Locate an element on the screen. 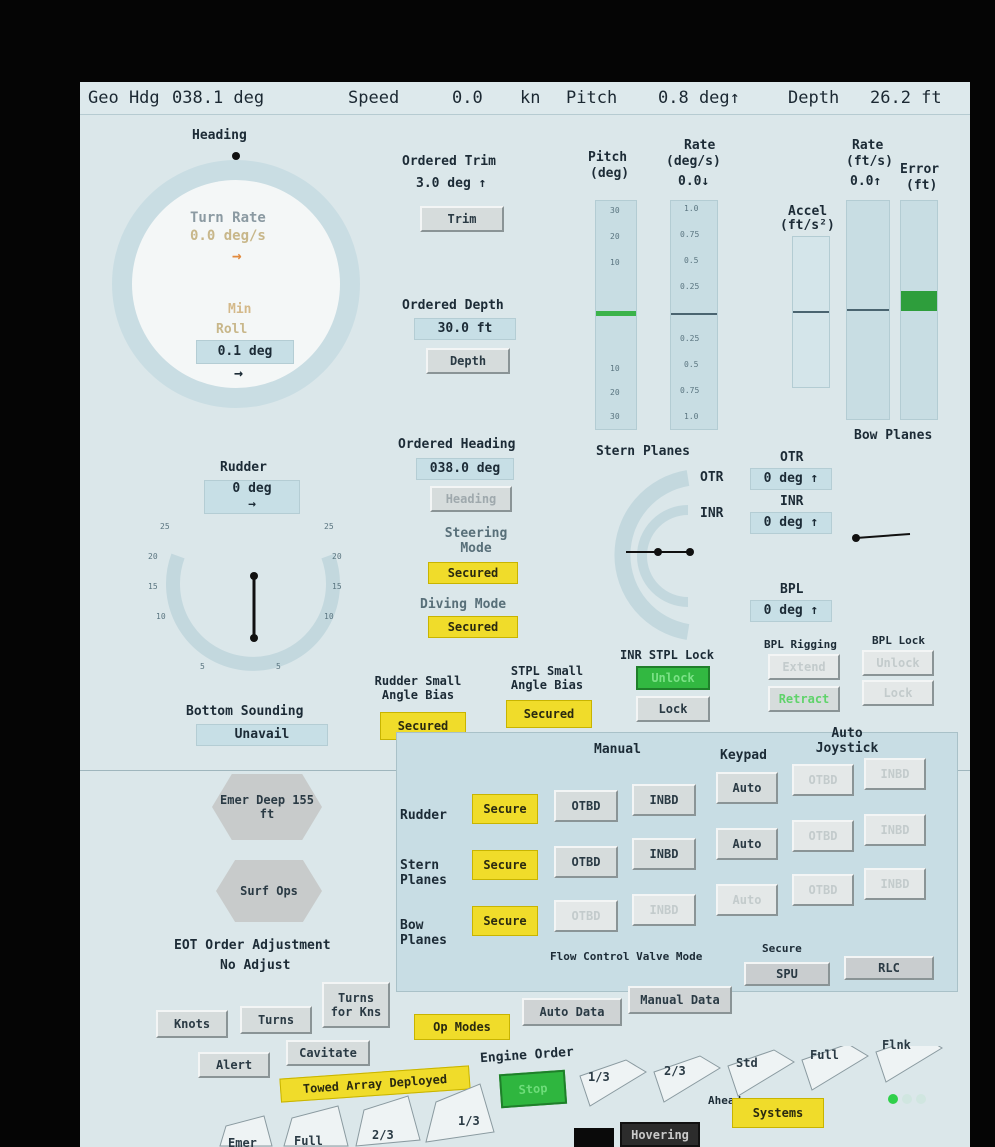 This screenshot has width=995, height=1147. back-emer-button: Emer is located at coordinates (242, 1141).